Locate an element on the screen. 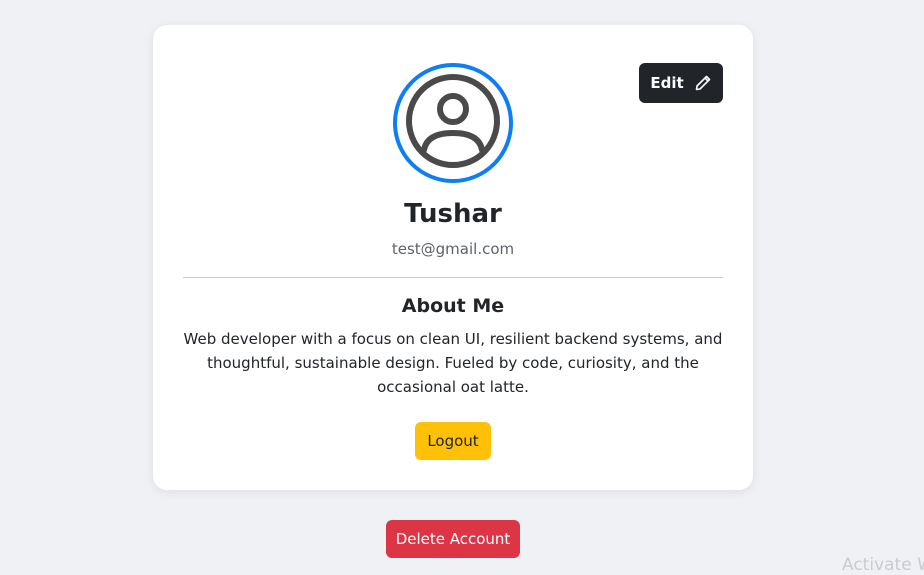 This screenshot has height=575, width=924. activation-watermark: Activate W is located at coordinates (883, 565).